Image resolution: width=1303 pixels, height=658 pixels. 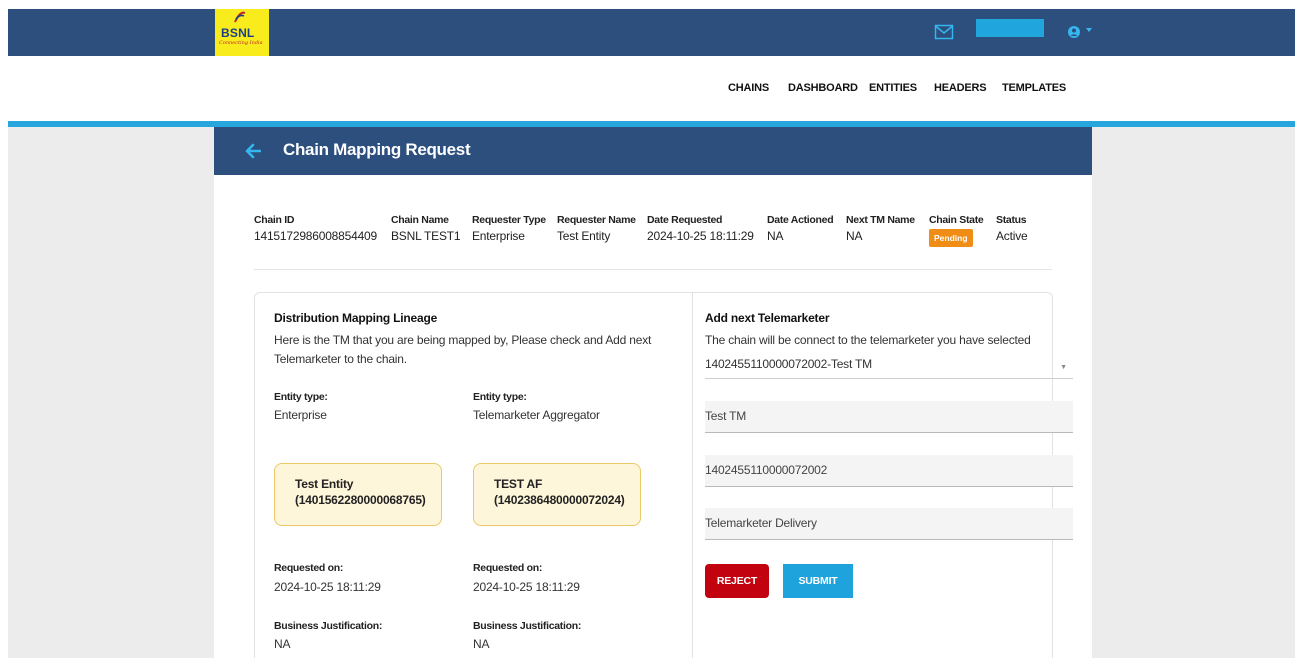 I want to click on summary-value: Active, so click(x=1012, y=236).